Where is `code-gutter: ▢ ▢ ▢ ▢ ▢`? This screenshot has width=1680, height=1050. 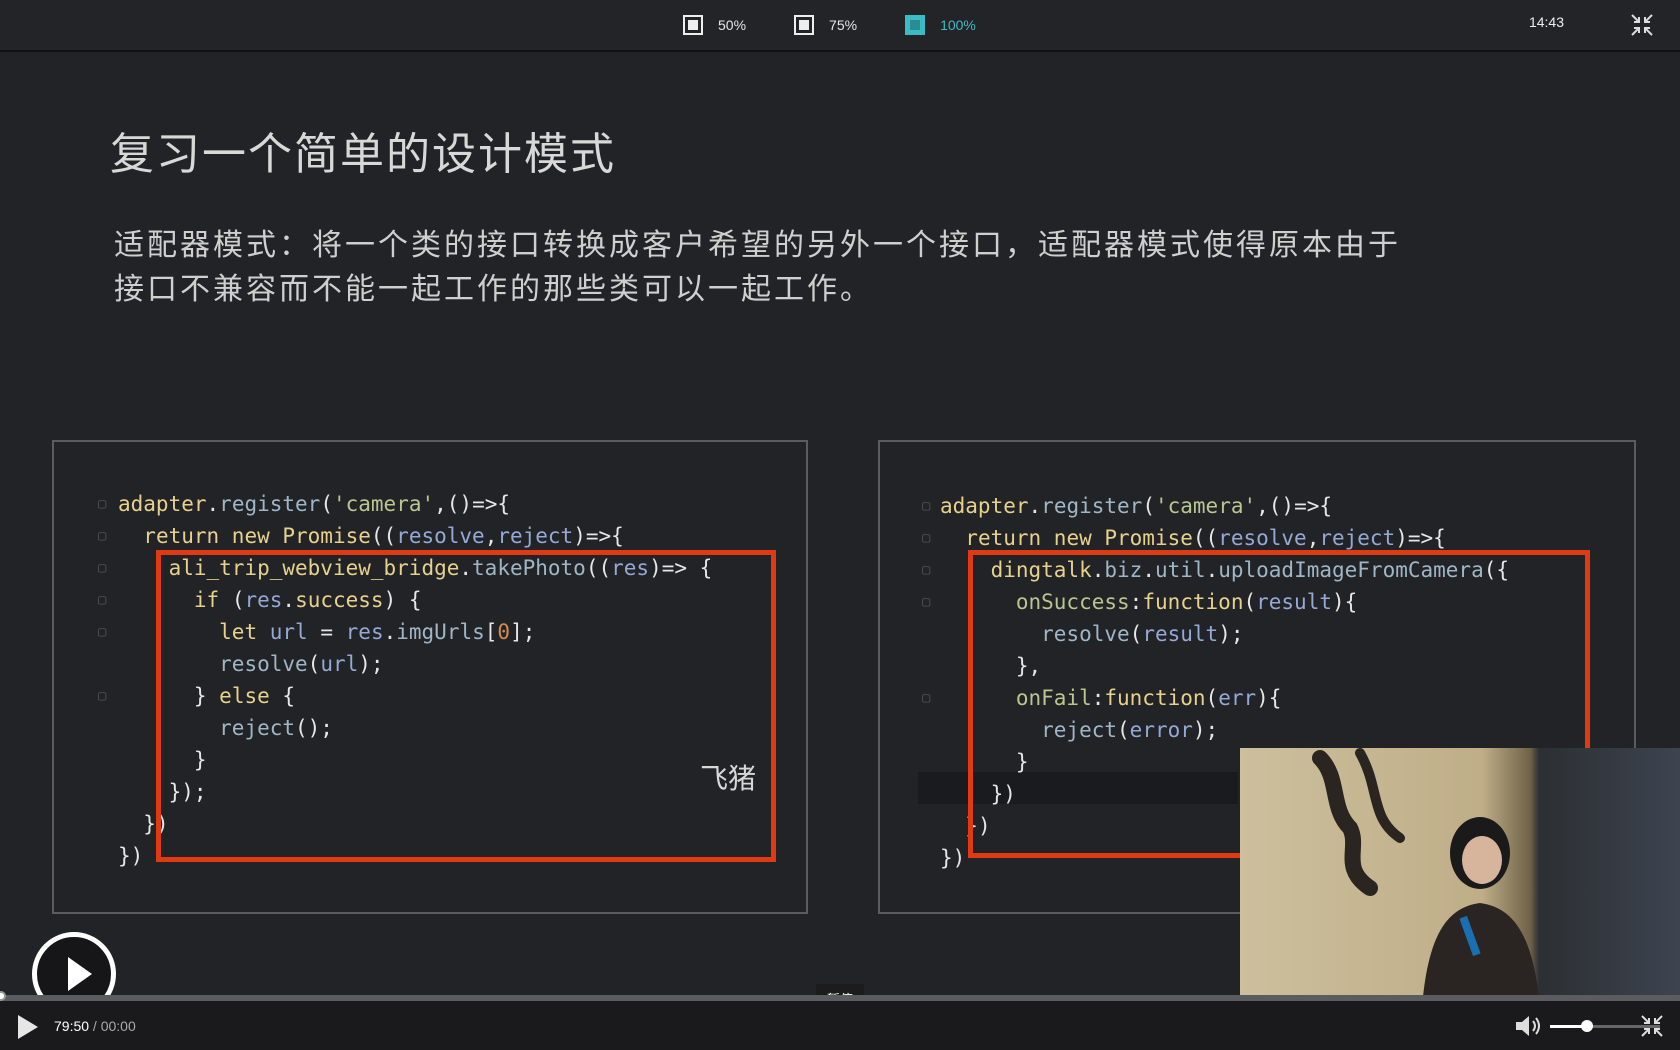
code-gutter: ▢ ▢ ▢ ▢ ▢ is located at coordinates (926, 602).